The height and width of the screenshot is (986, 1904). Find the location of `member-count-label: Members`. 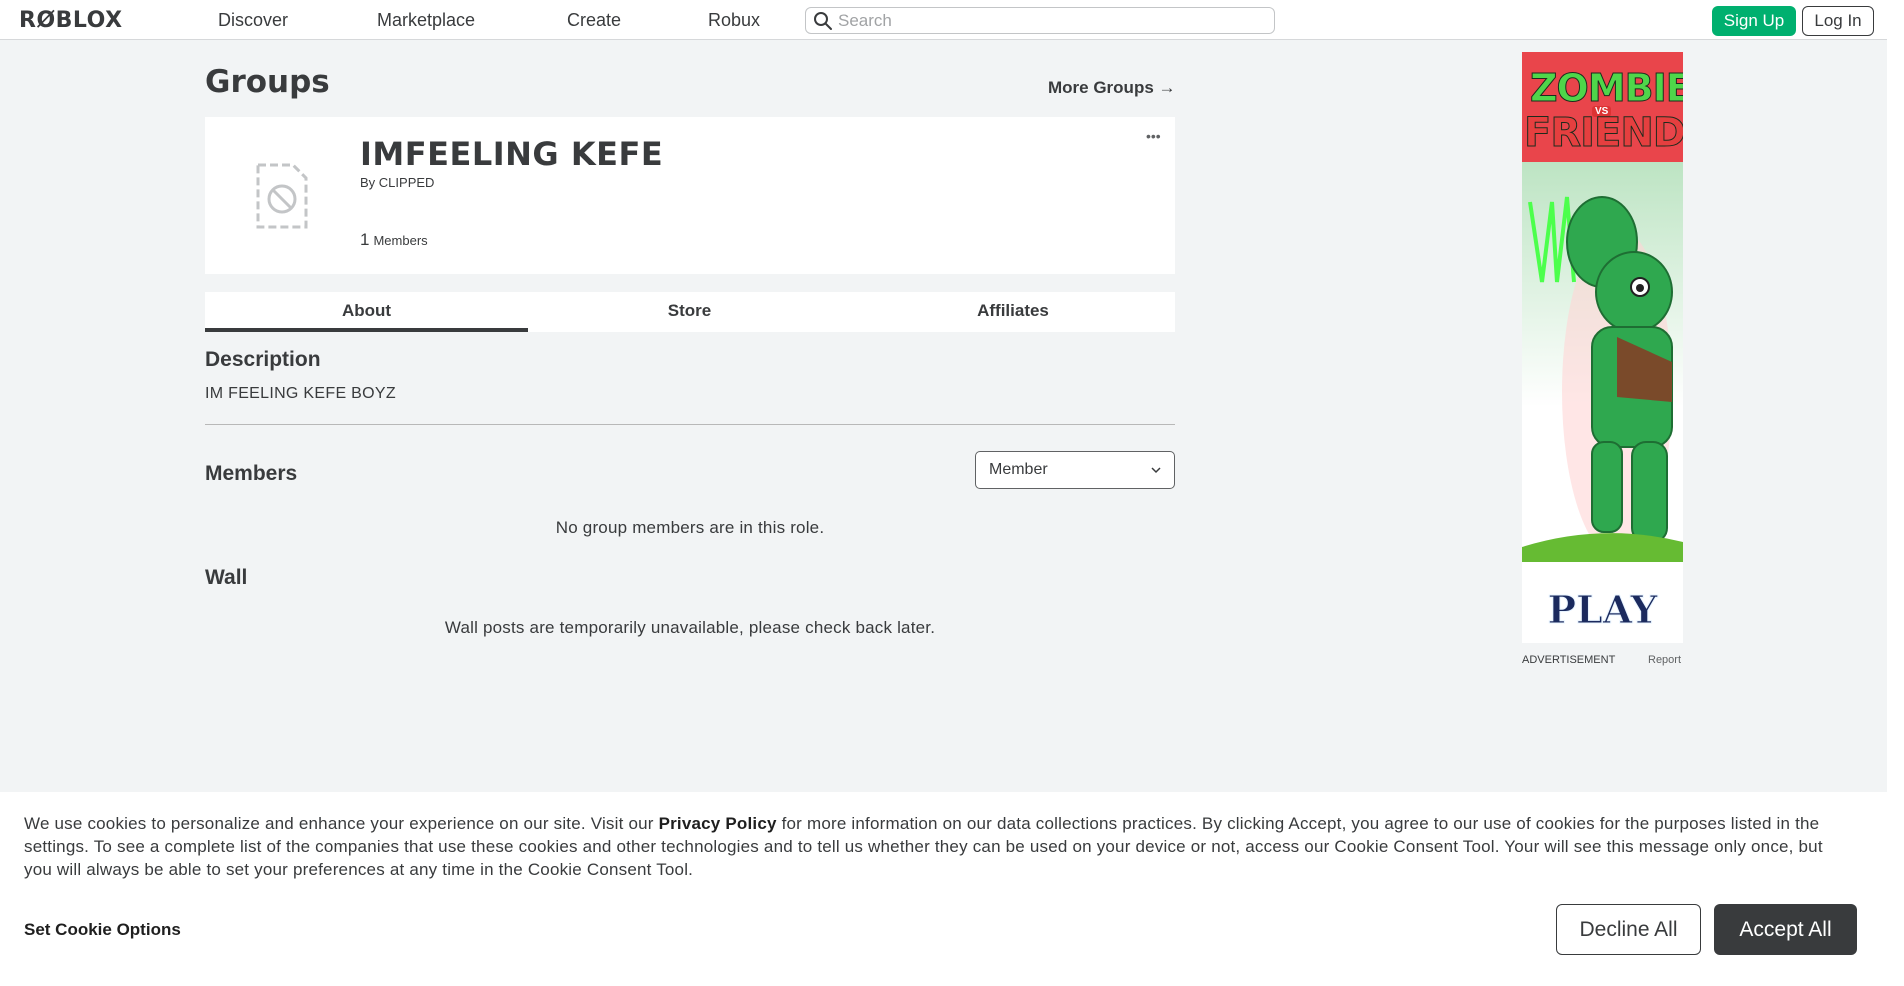

member-count-label: Members is located at coordinates (400, 240).